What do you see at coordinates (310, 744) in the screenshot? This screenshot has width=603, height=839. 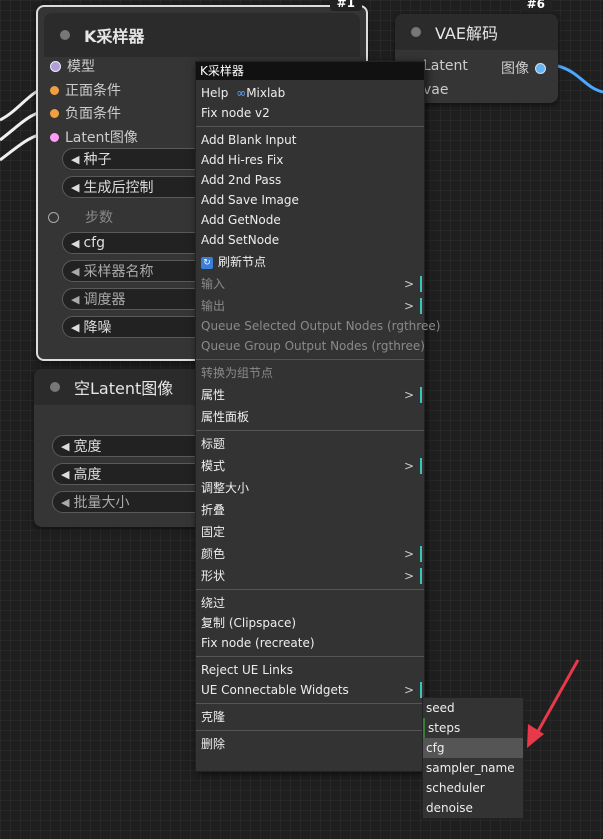 I see `menu-item-delete: 删除` at bounding box center [310, 744].